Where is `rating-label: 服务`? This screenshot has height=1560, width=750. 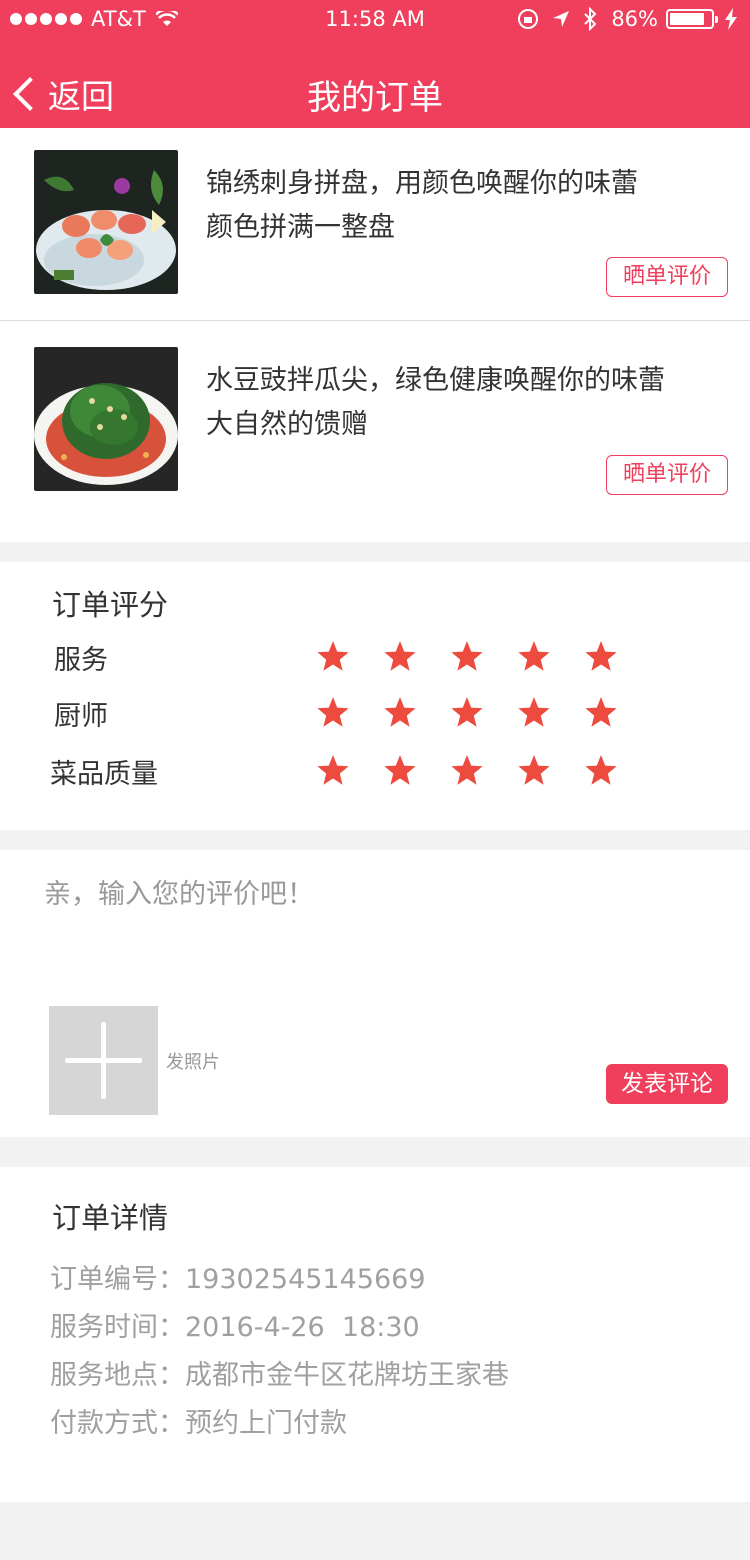
rating-label: 服务 is located at coordinates (81, 660).